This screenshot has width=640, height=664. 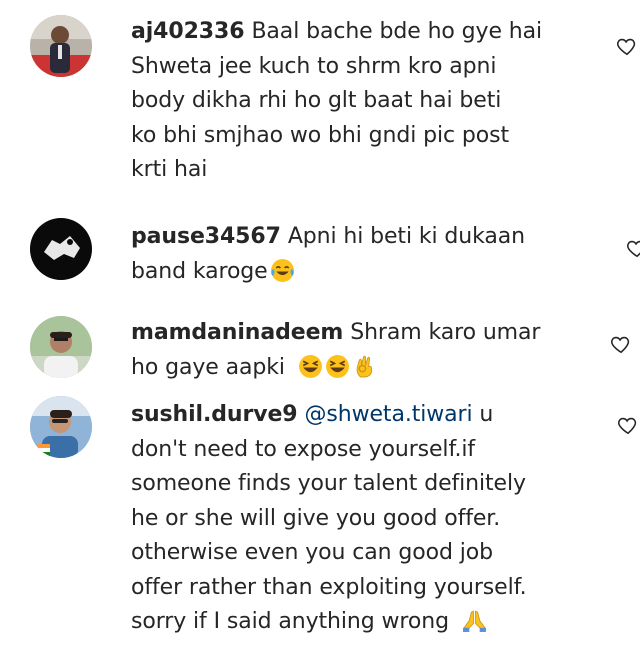 I want to click on comment-line: ko bhi smjhao wo bhi gndi pic post, so click(x=320, y=135).